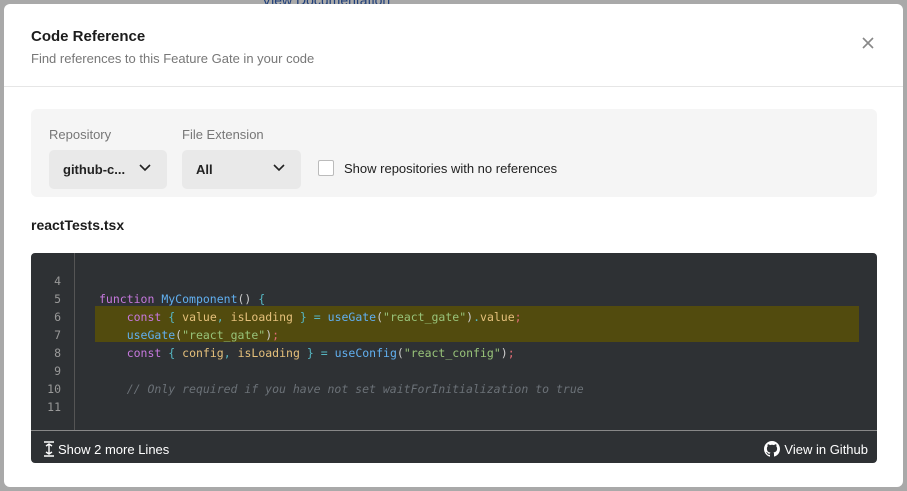  Describe the element at coordinates (454, 299) in the screenshot. I see `code-line: 5 function MyComponent() {` at that location.